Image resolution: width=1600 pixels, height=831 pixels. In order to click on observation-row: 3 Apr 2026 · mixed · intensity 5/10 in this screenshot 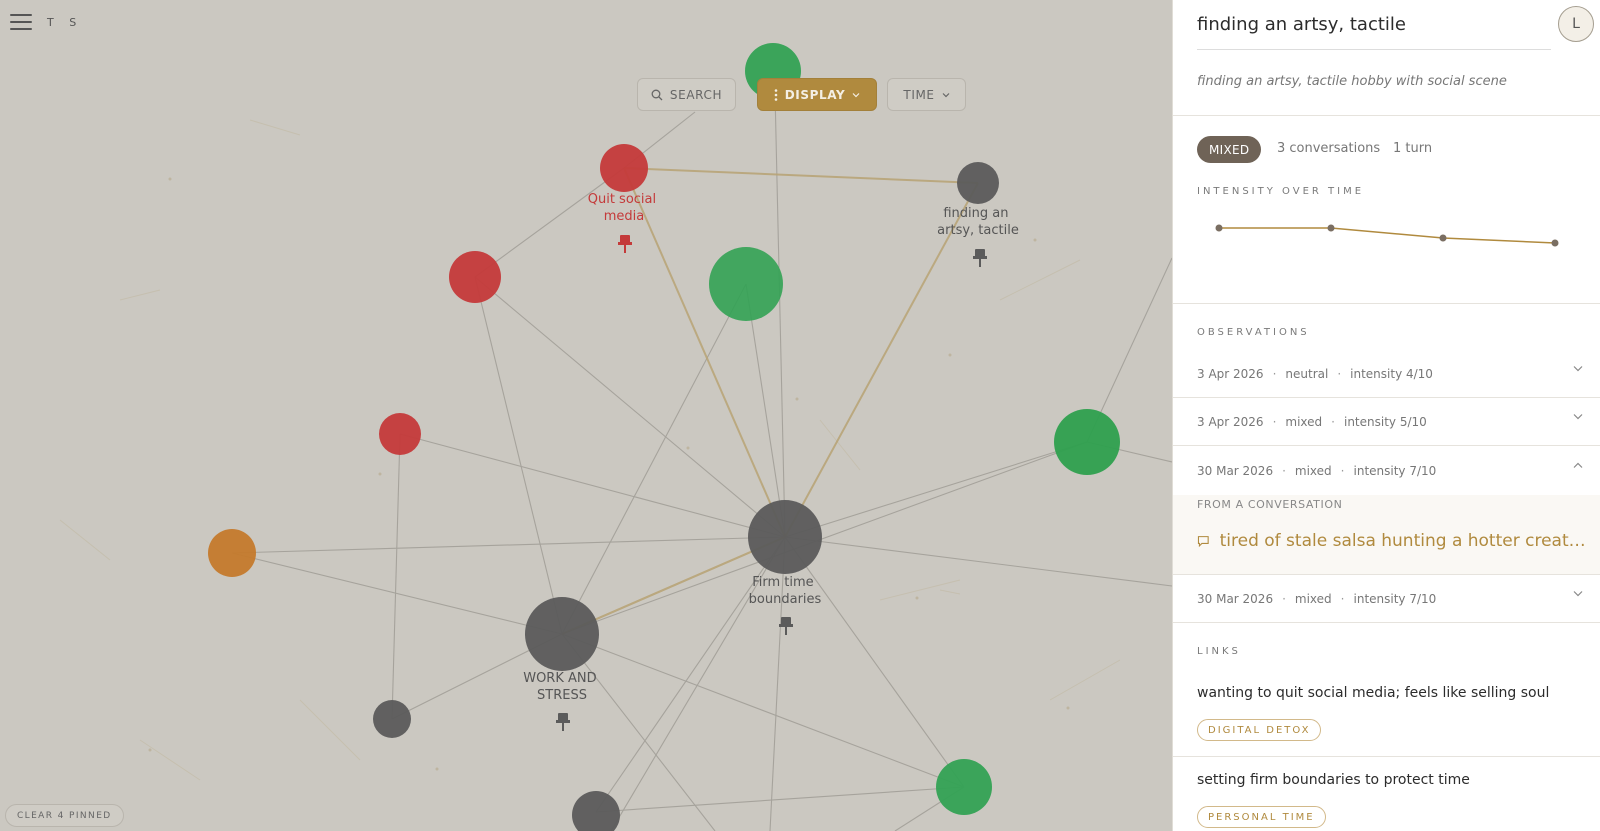, I will do `click(1386, 422)`.